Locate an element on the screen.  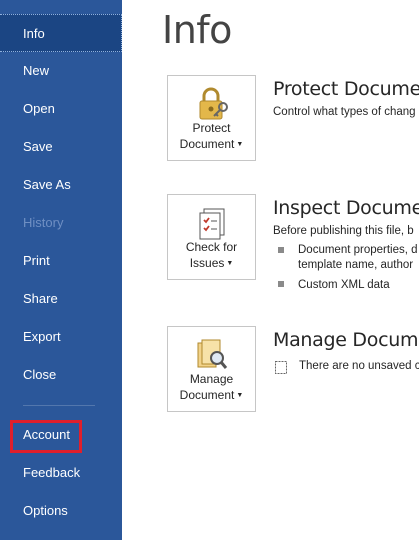
nav-share: Share is located at coordinates (61, 299).